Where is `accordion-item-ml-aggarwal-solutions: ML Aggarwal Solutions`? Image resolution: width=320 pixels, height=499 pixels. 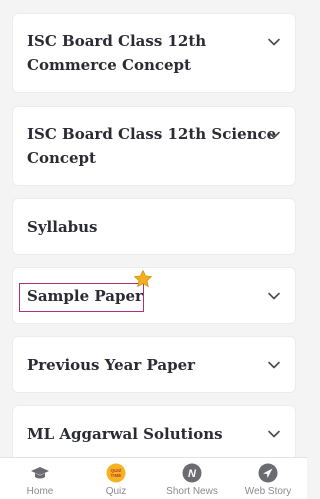 accordion-item-ml-aggarwal-solutions: ML Aggarwal Solutions is located at coordinates (154, 435).